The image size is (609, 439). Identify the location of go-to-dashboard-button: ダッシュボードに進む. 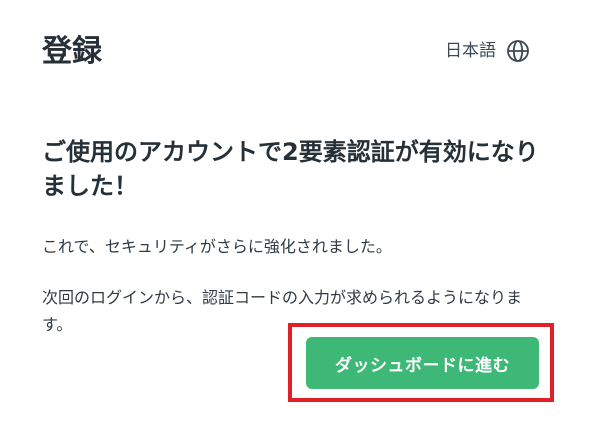
(422, 363).